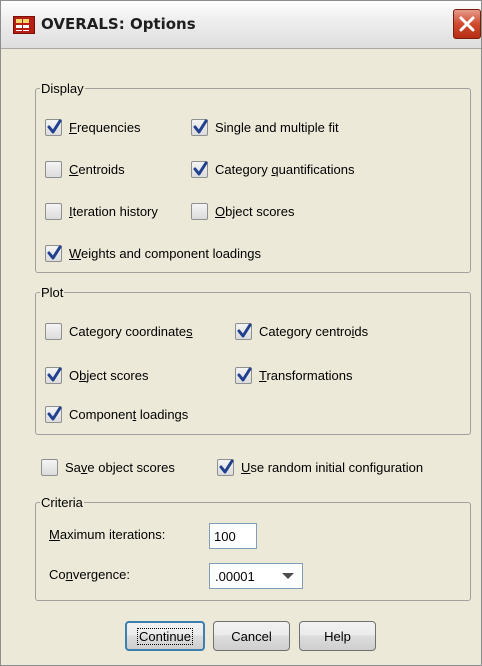 This screenshot has height=666, width=482. I want to click on criteria-legend: Criteria, so click(62, 502).